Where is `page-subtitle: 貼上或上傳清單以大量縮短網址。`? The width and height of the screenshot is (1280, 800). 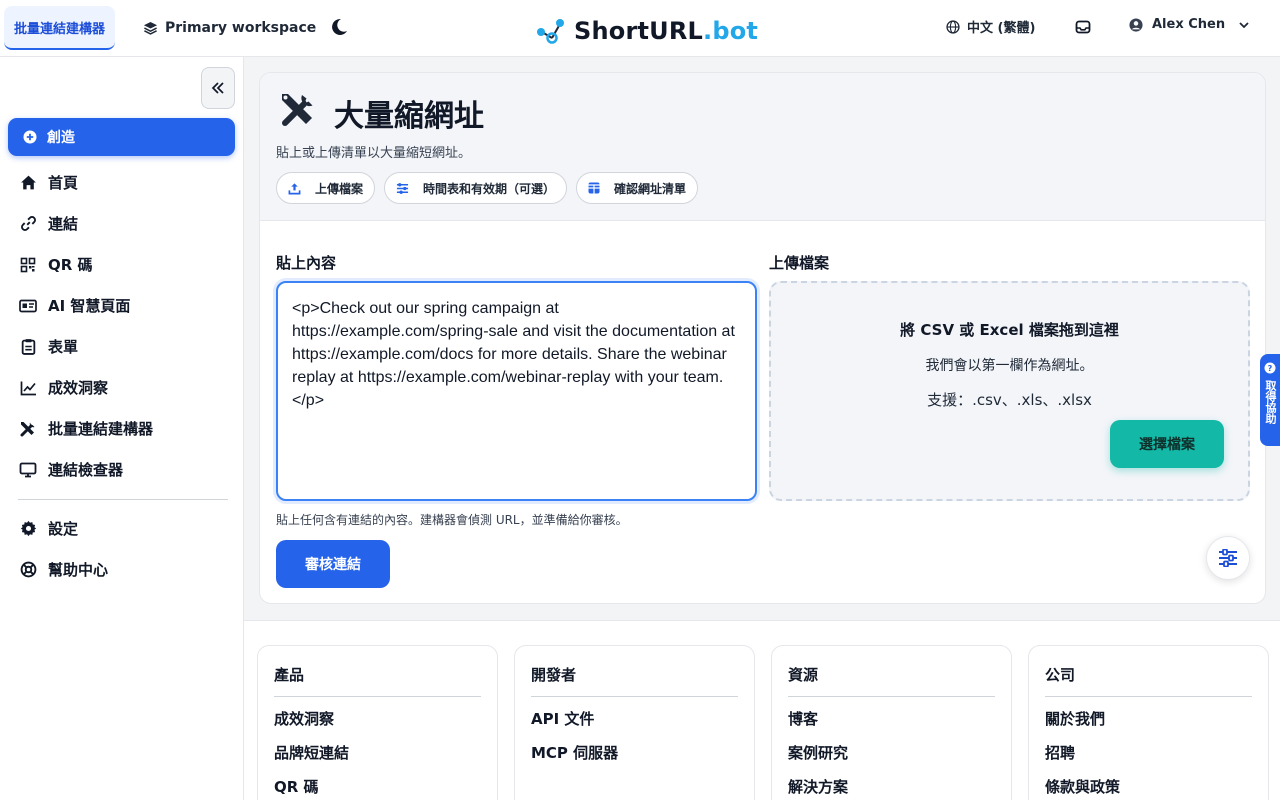
page-subtitle: 貼上或上傳清單以大量縮短網址。 is located at coordinates (374, 153).